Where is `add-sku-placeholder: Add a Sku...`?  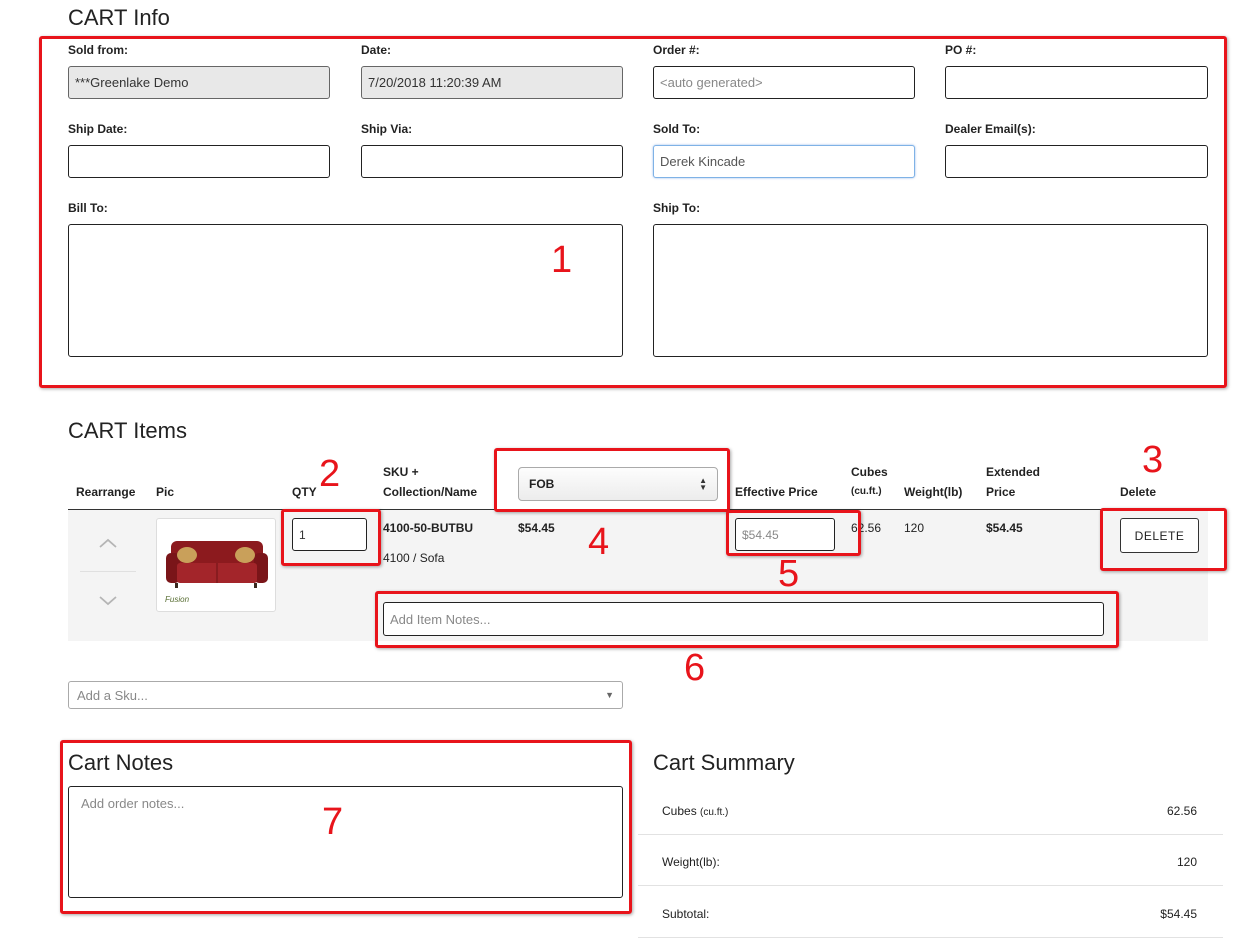
add-sku-placeholder: Add a Sku... is located at coordinates (112, 695).